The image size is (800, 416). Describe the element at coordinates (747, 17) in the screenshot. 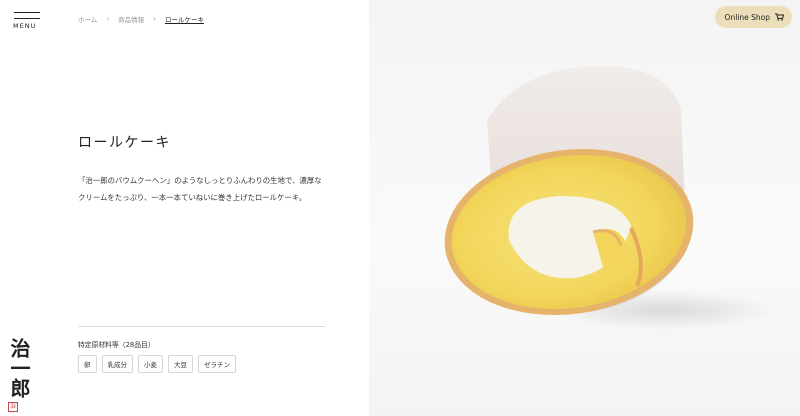

I see `online-shop-label: Online Shop` at that location.